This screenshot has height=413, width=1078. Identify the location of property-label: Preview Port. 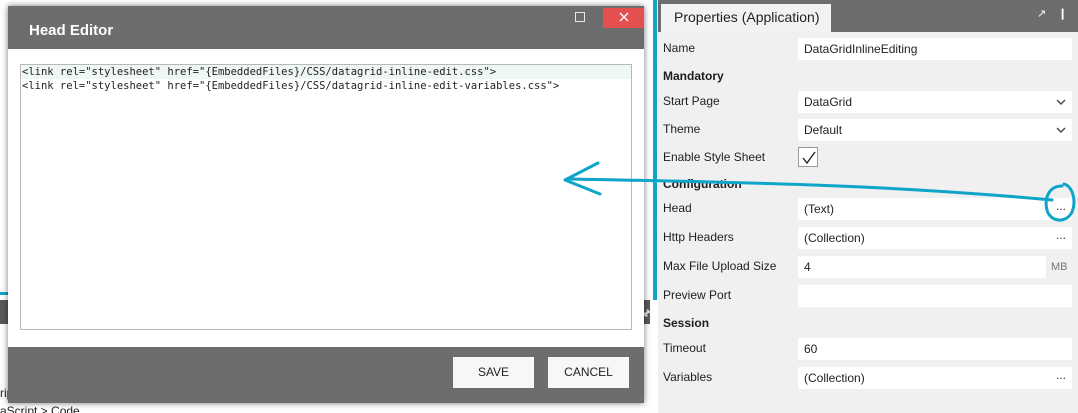
(697, 295).